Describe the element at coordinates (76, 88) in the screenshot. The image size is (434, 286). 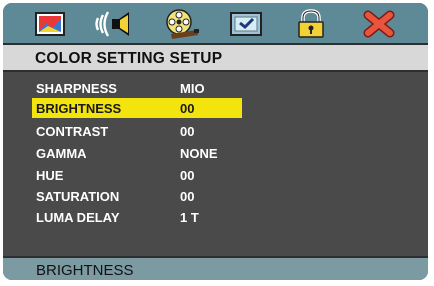
I see `menu-item-label: SHARPNESS` at that location.